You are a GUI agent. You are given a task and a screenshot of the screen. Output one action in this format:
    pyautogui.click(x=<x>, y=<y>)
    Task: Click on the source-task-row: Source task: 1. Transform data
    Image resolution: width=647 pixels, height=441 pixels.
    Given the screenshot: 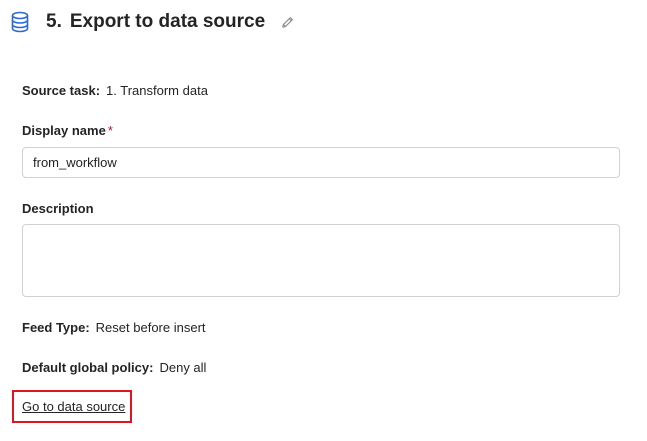 What is the action you would take?
    pyautogui.click(x=115, y=90)
    